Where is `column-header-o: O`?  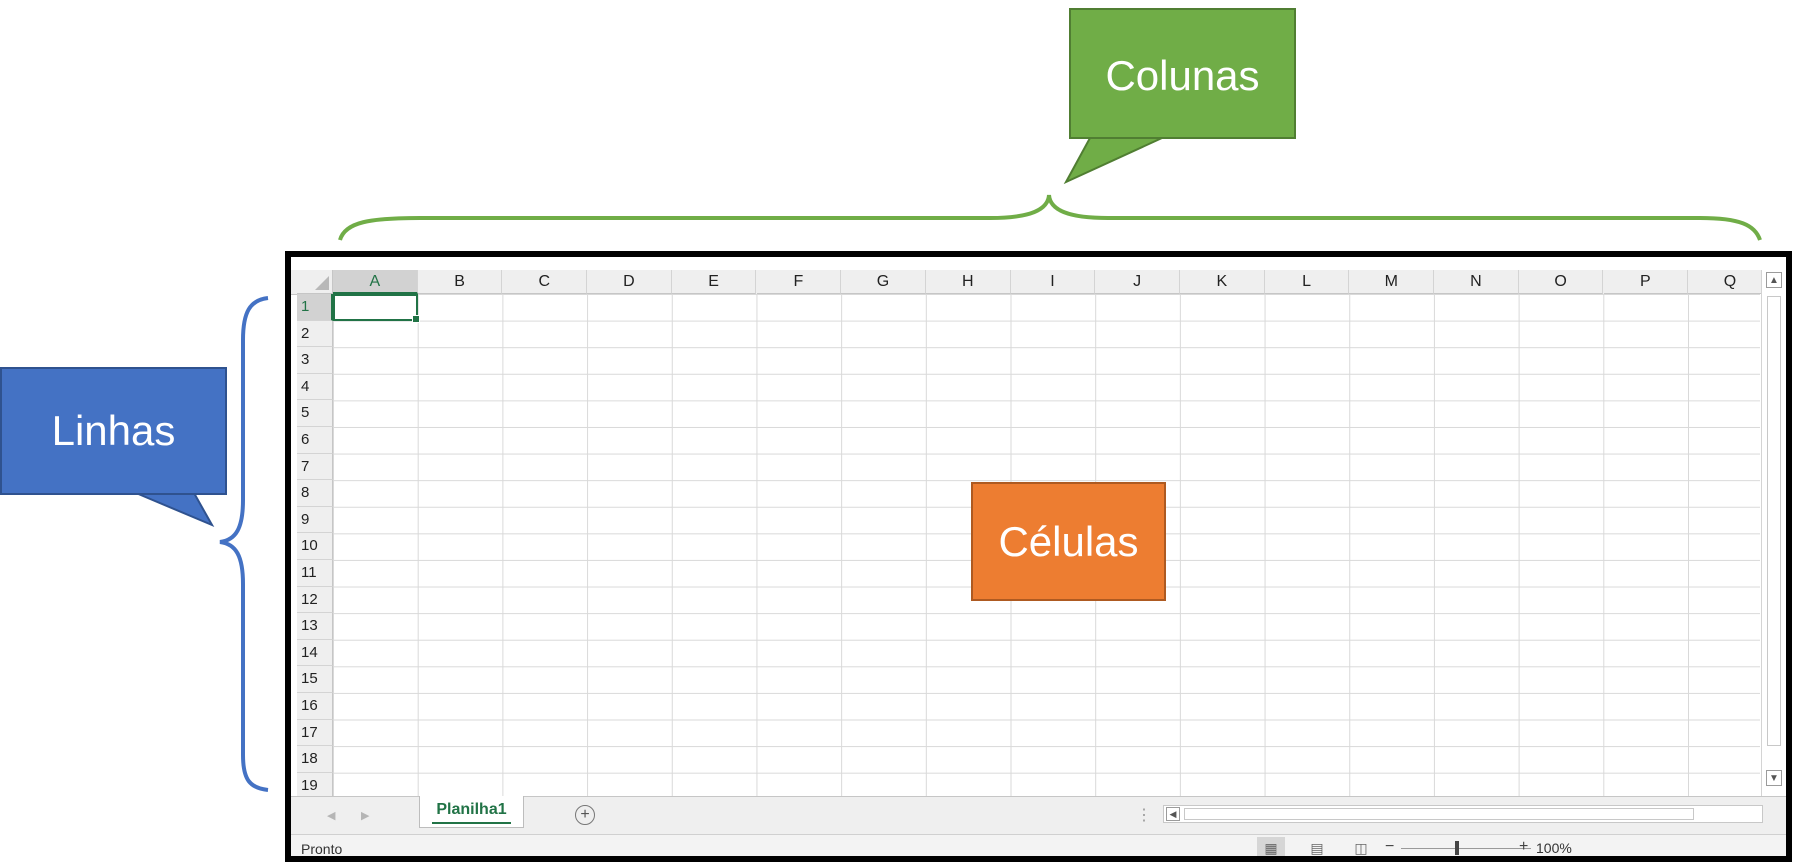
column-header-o: O is located at coordinates (1561, 282).